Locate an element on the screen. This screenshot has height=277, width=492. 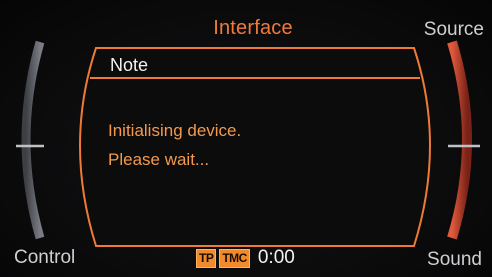
right-arc is located at coordinates (459, 140).